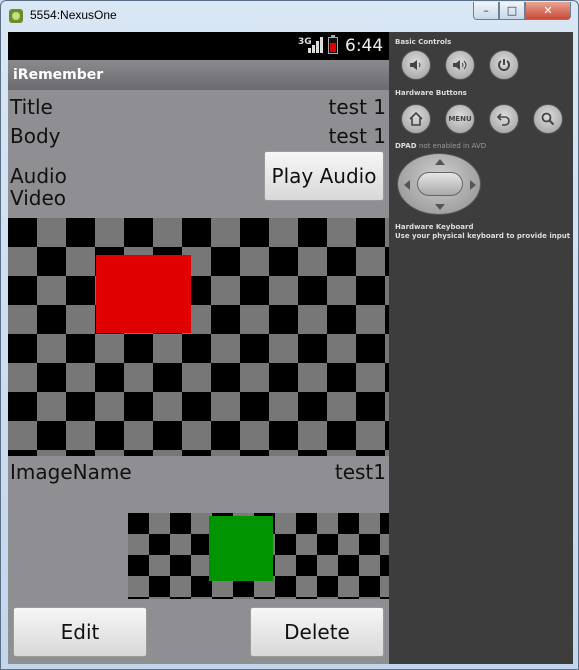  What do you see at coordinates (198, 46) in the screenshot?
I see `status-bar: 3G 6:44` at bounding box center [198, 46].